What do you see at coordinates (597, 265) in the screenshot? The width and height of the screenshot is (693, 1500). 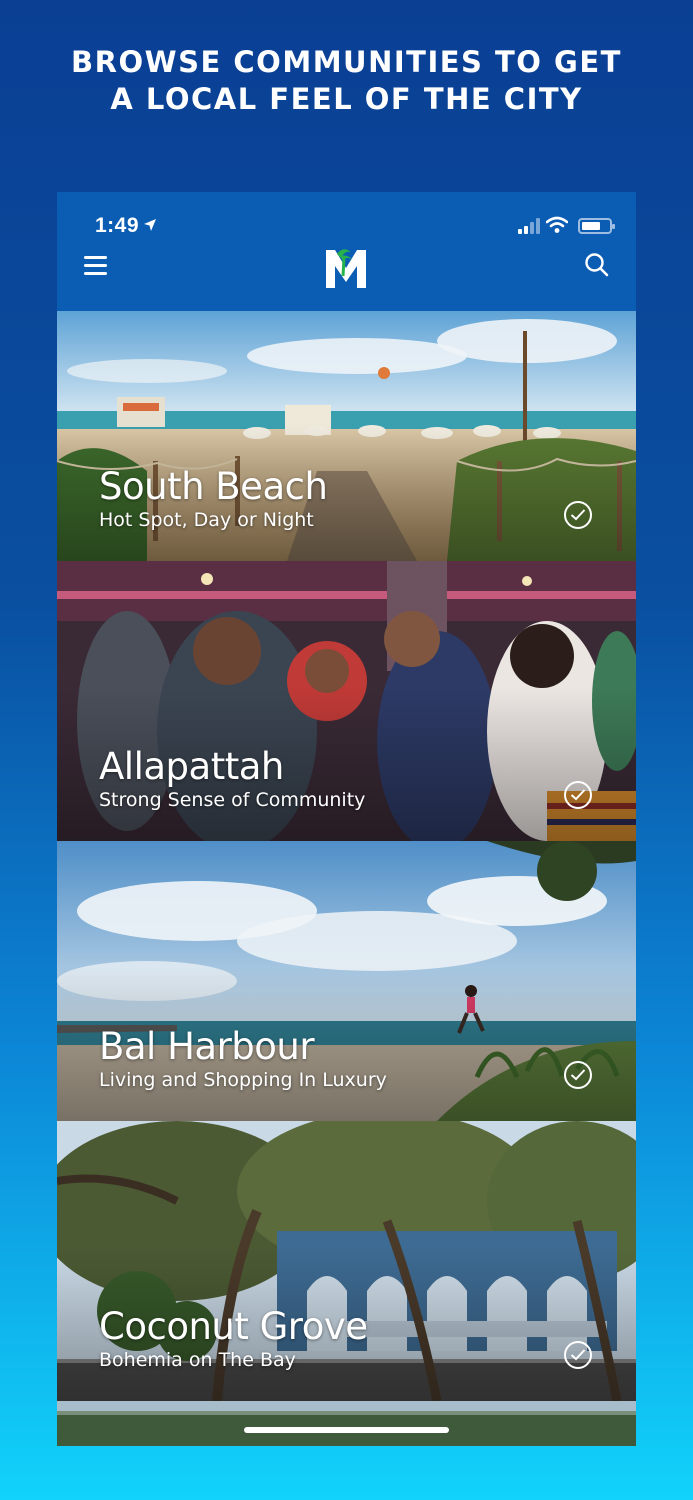 I see `search-icon` at bounding box center [597, 265].